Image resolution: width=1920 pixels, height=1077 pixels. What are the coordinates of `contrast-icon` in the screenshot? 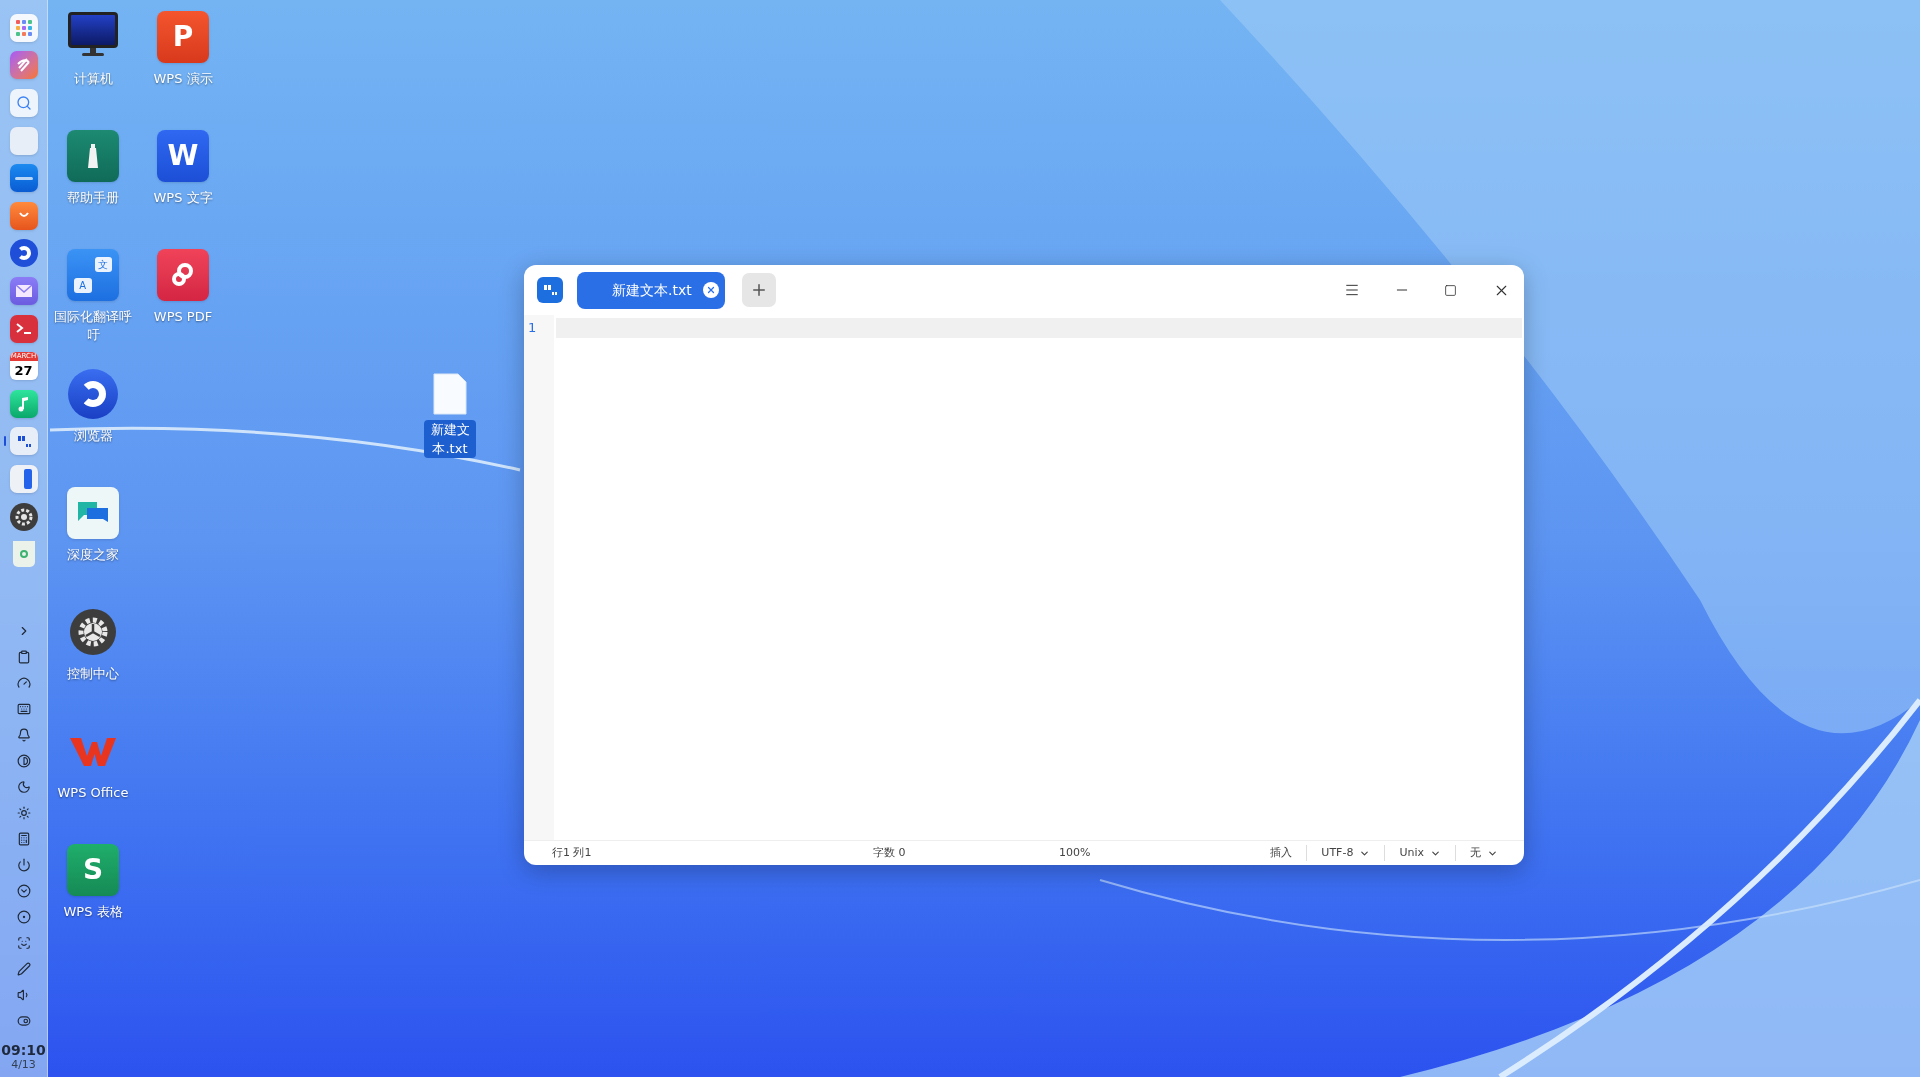 It's located at (23, 760).